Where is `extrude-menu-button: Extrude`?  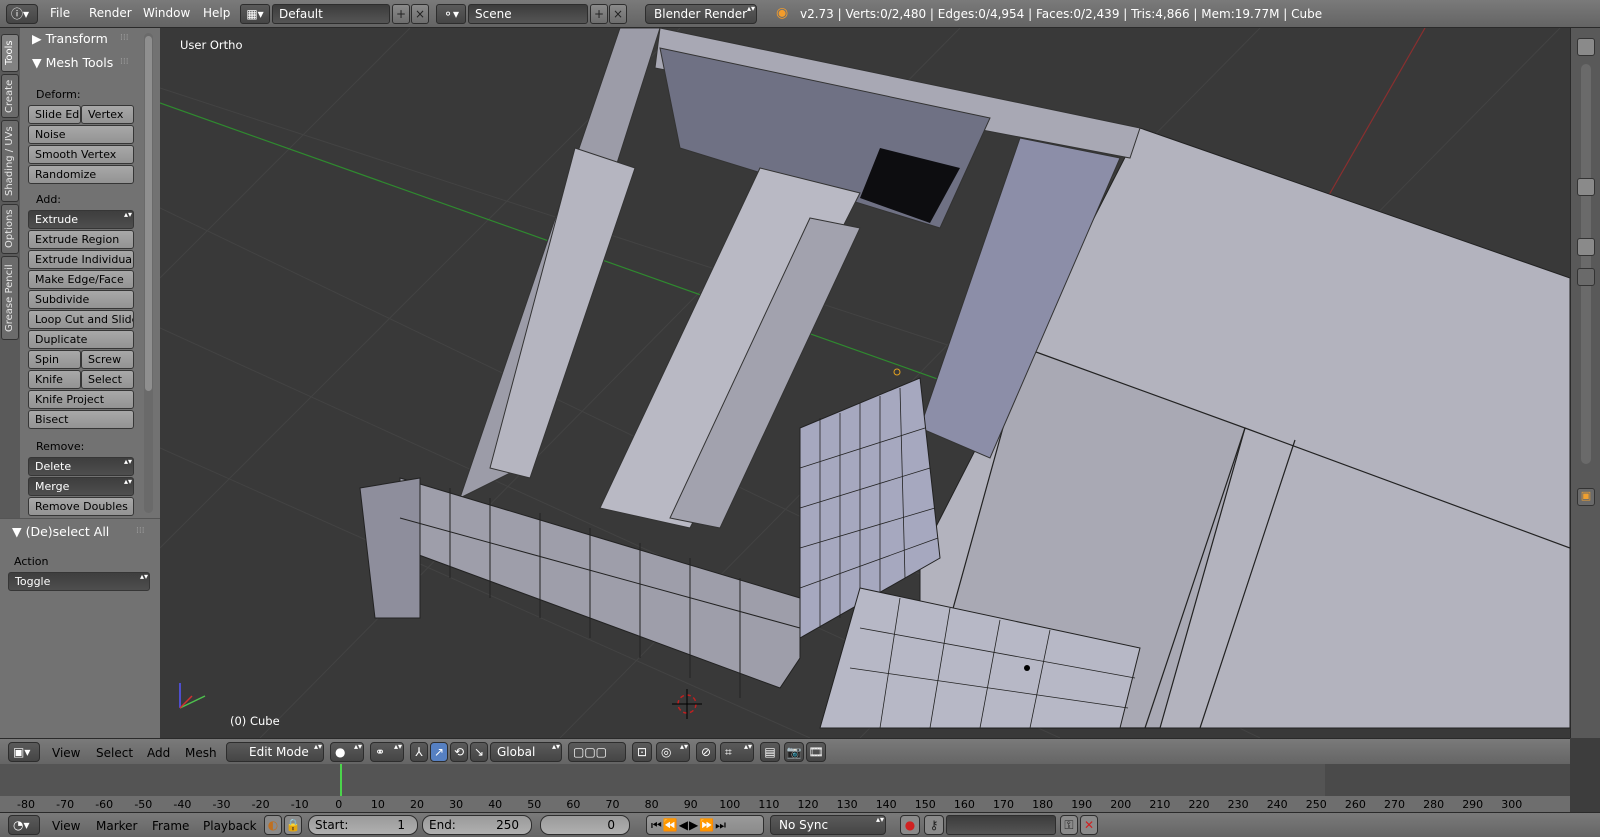
extrude-menu-button: Extrude is located at coordinates (81, 219).